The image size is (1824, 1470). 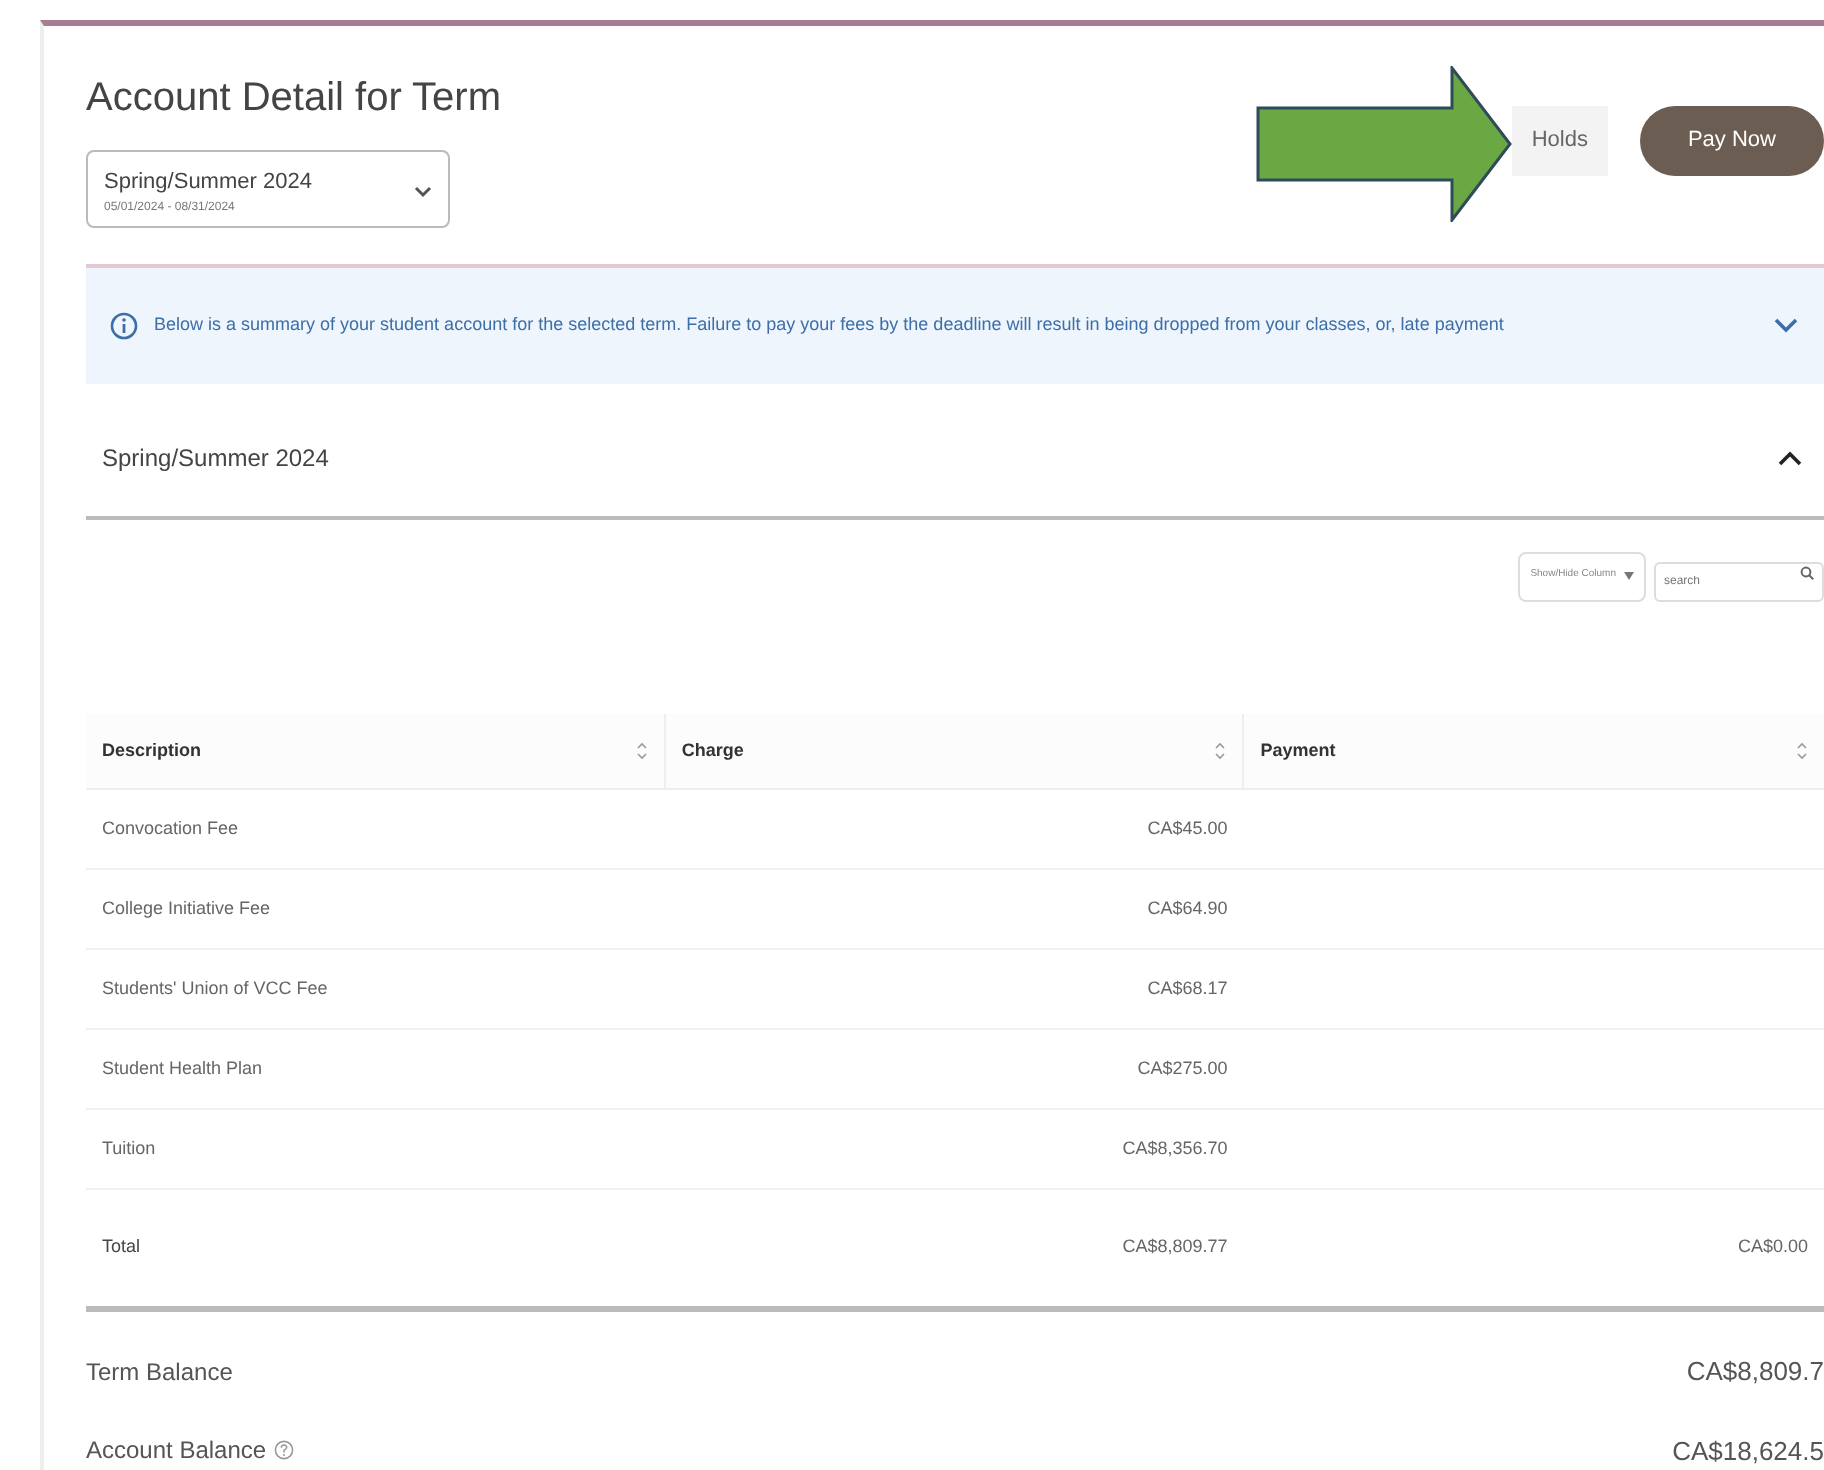 What do you see at coordinates (1528, 750) in the screenshot?
I see `column-header: Payment` at bounding box center [1528, 750].